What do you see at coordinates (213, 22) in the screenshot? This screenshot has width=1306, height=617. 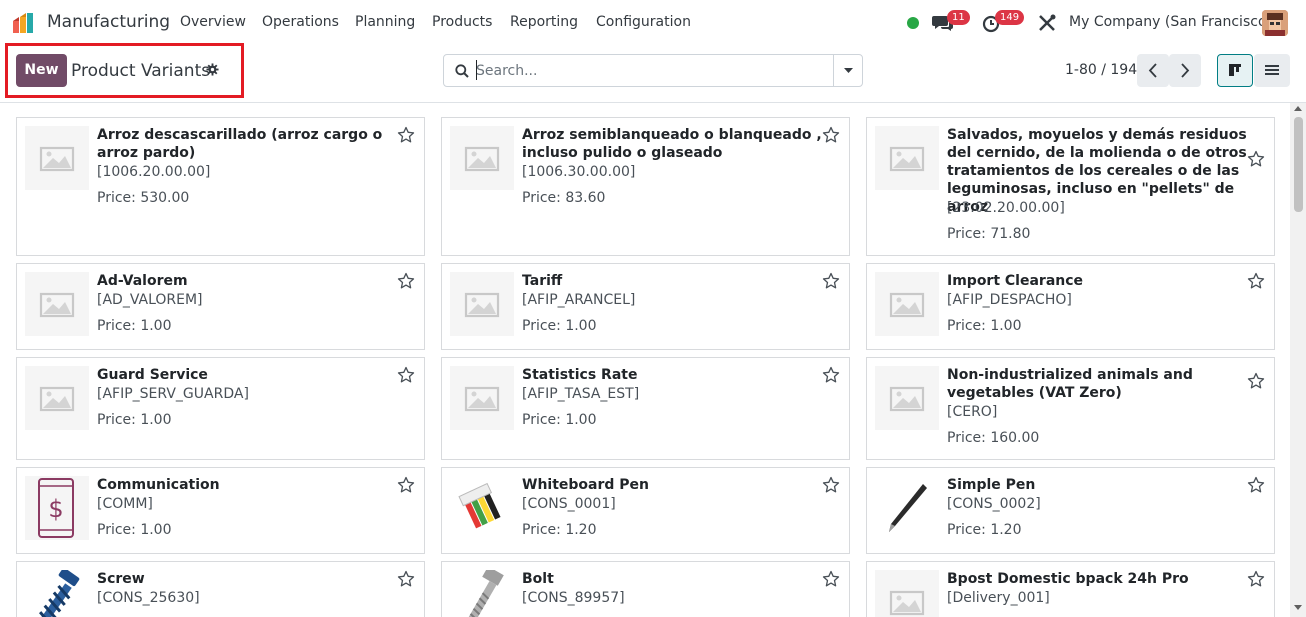 I see `menu-overview: Overview` at bounding box center [213, 22].